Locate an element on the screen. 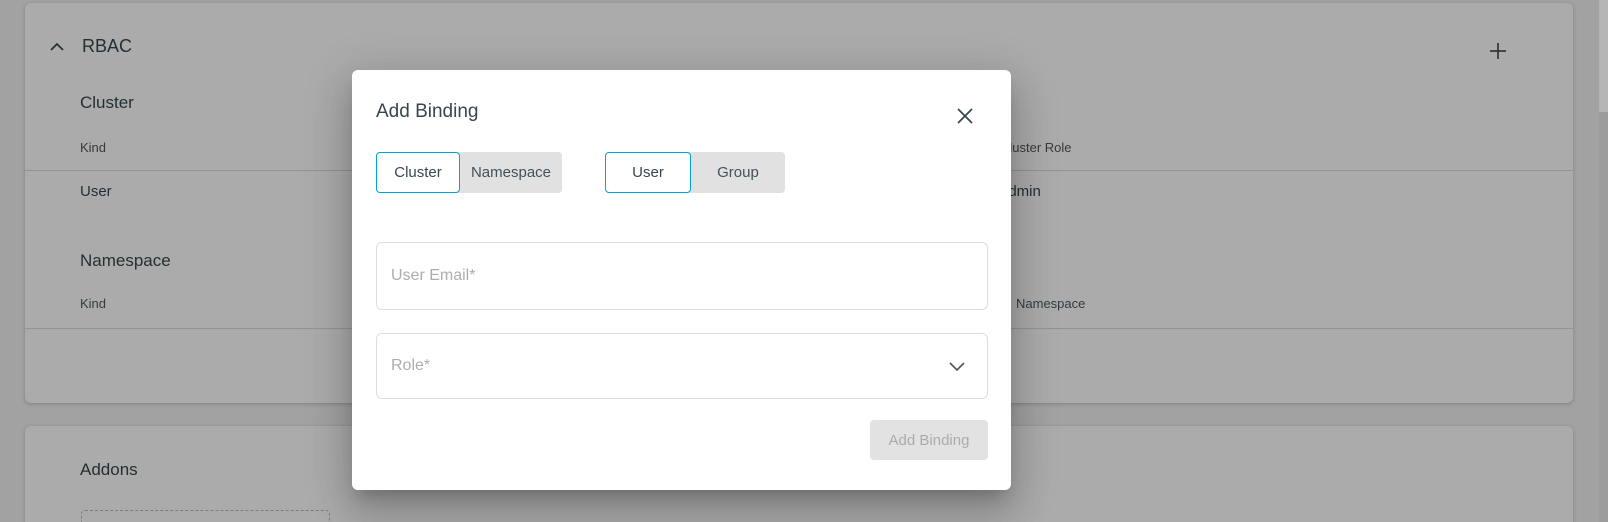  toggle-user: User is located at coordinates (648, 172).